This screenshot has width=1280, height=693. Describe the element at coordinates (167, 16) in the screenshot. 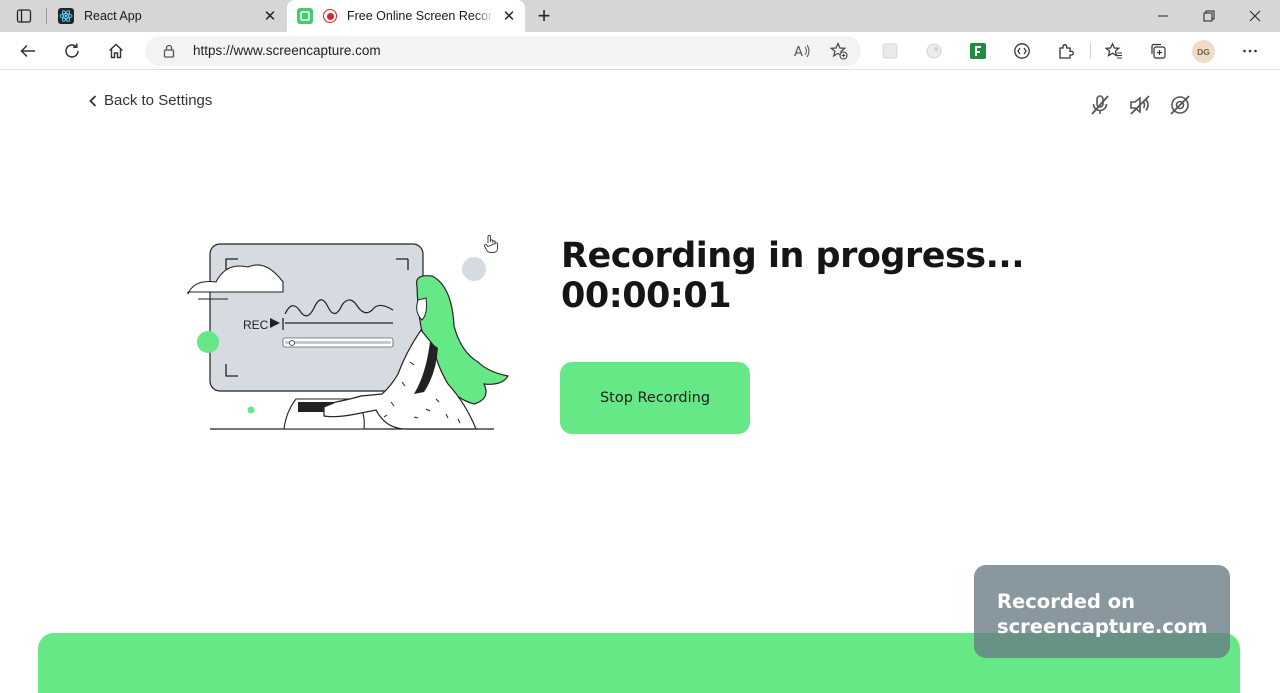

I see `tab-react-app: React App ✕` at that location.